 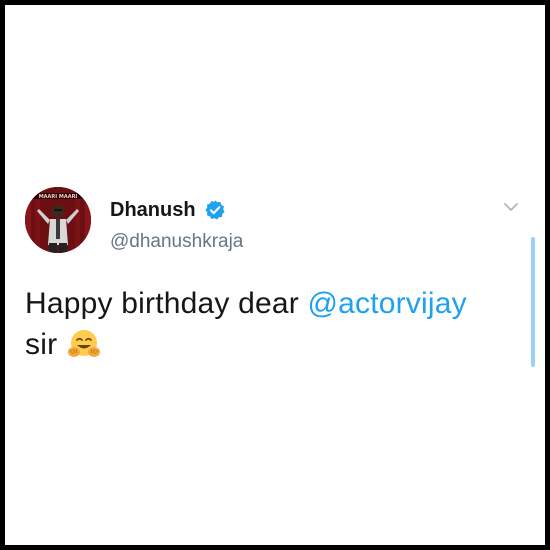 I want to click on hugging-face-emoji, so click(x=83, y=343).